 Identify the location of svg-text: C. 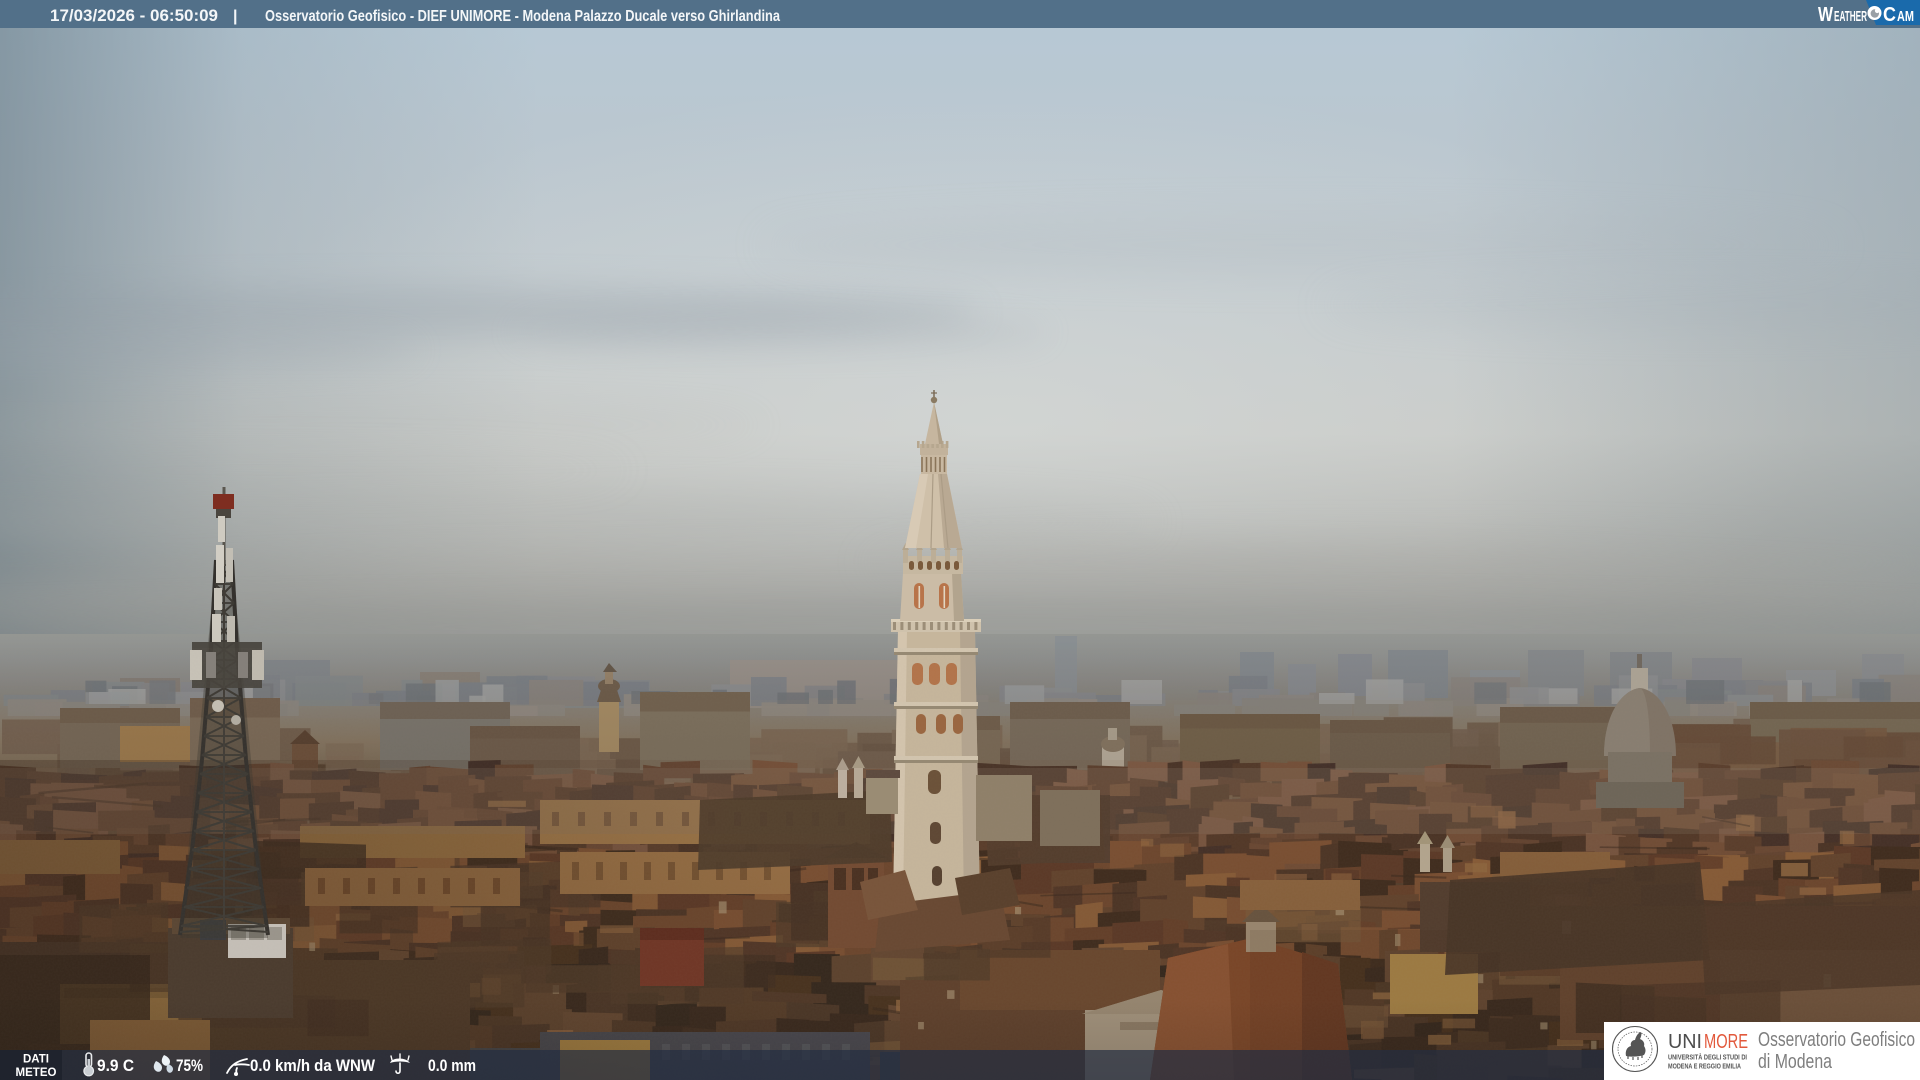
(1889, 15).